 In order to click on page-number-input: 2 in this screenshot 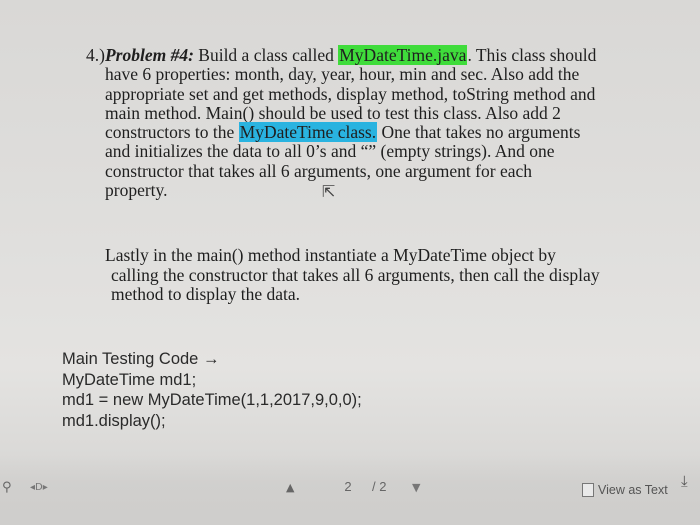, I will do `click(348, 487)`.